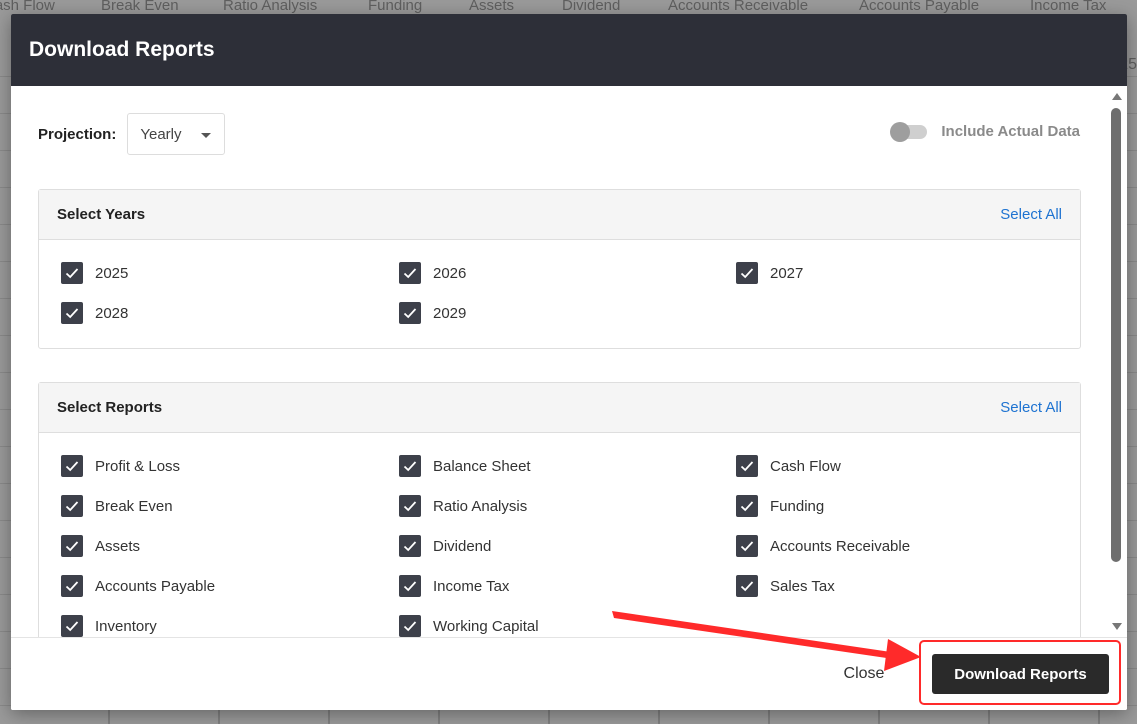 This screenshot has height=724, width=1137. I want to click on checkbox-item: Funding, so click(780, 506).